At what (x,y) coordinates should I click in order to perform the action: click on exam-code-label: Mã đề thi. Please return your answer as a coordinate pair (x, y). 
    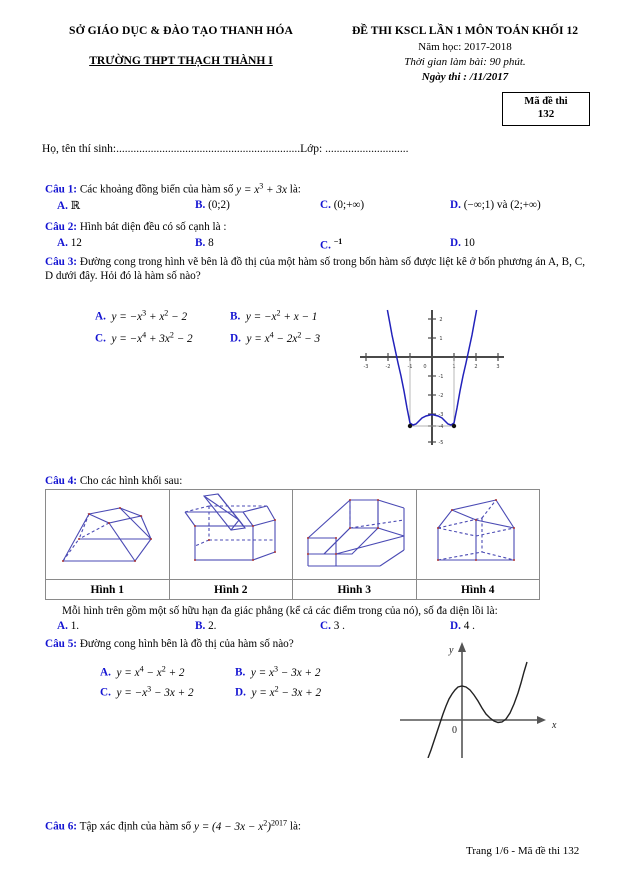
    Looking at the image, I should click on (546, 101).